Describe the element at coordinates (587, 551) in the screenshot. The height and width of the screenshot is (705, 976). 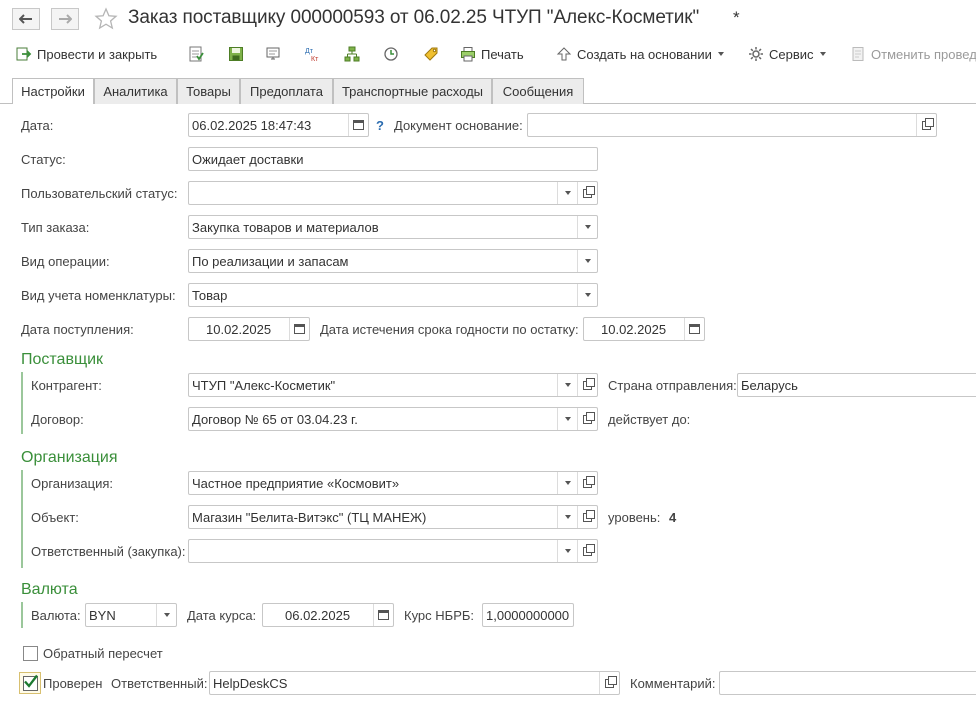
I see `responsible-purchase-open-button` at that location.